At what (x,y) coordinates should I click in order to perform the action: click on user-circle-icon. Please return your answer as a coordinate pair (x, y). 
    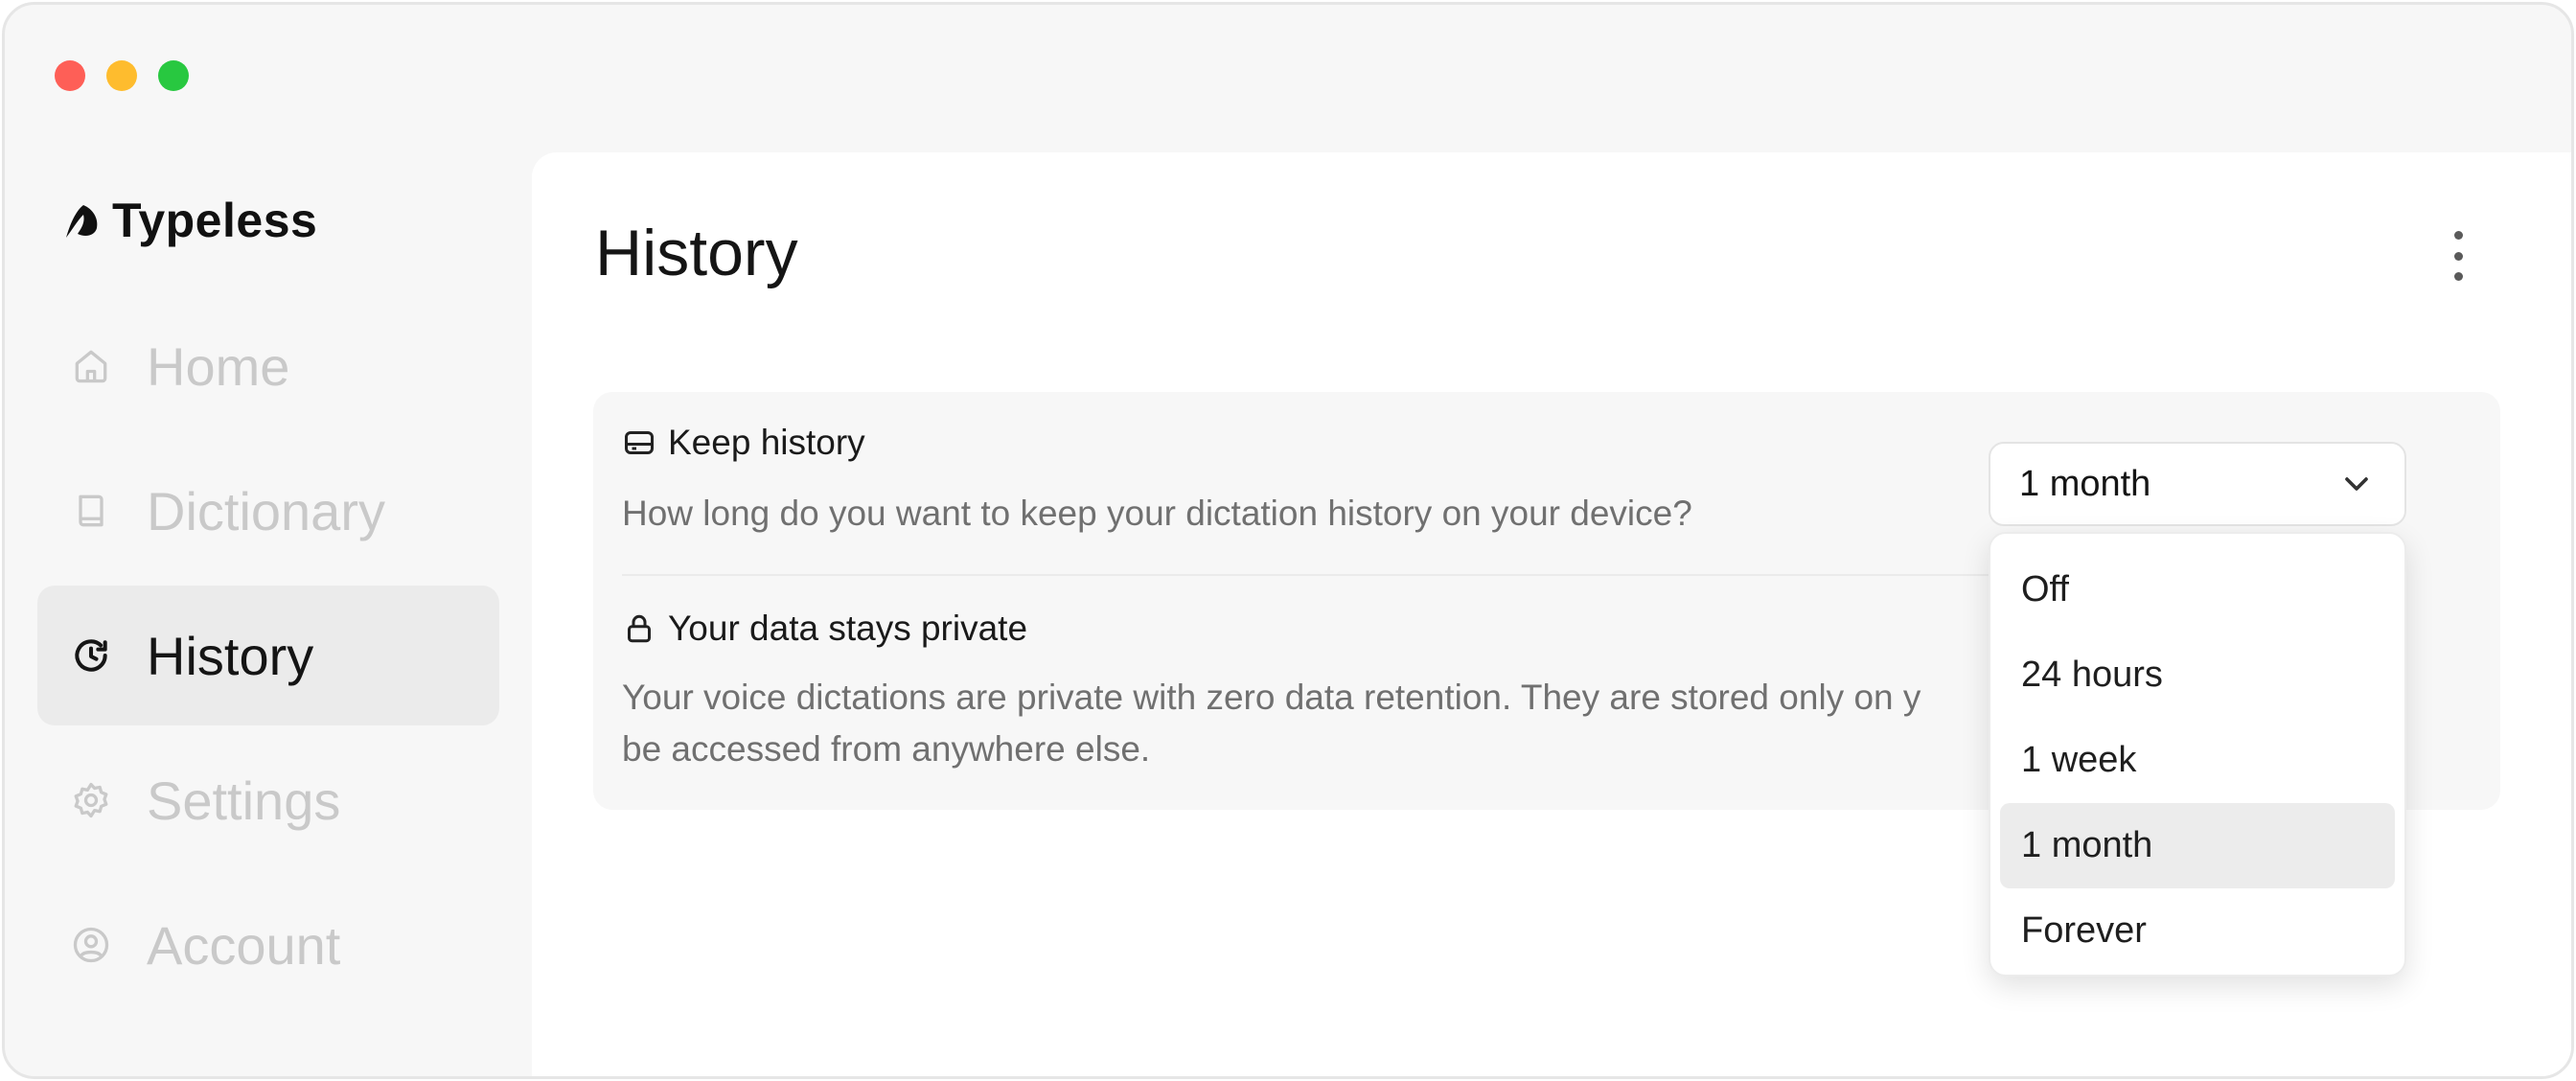
    Looking at the image, I should click on (91, 945).